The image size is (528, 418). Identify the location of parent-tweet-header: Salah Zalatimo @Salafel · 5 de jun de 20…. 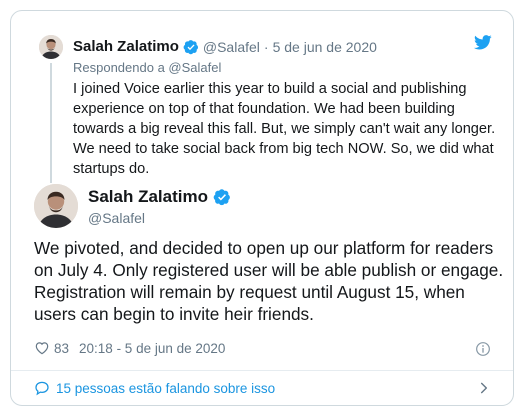
(225, 46).